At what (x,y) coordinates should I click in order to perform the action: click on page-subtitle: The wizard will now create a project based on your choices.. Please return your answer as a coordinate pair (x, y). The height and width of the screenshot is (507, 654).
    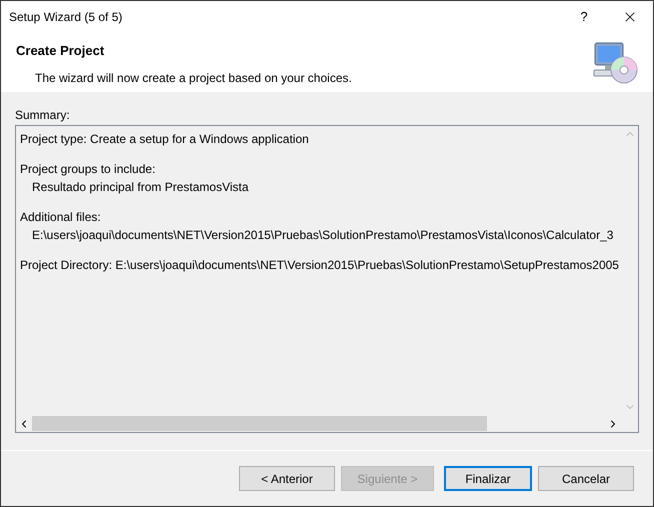
    Looking at the image, I should click on (193, 78).